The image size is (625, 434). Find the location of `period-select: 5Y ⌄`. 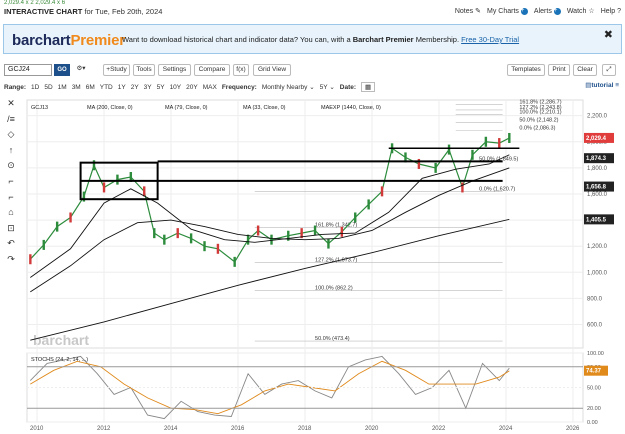

period-select: 5Y ⌄ is located at coordinates (327, 87).